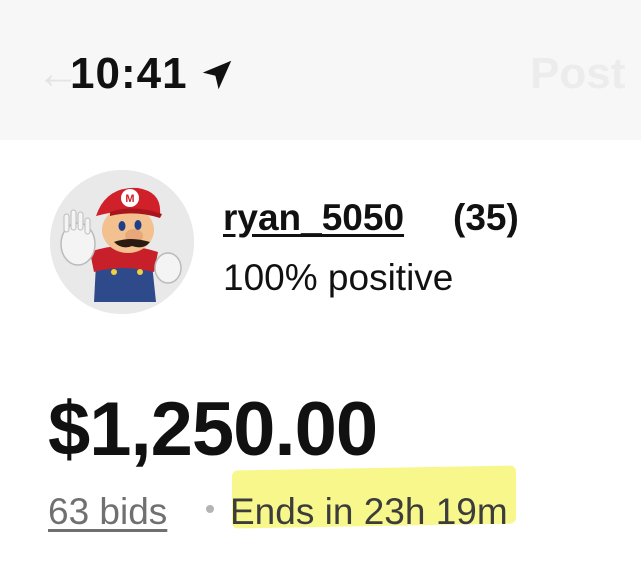  I want to click on location-arrow-icon, so click(217, 75).